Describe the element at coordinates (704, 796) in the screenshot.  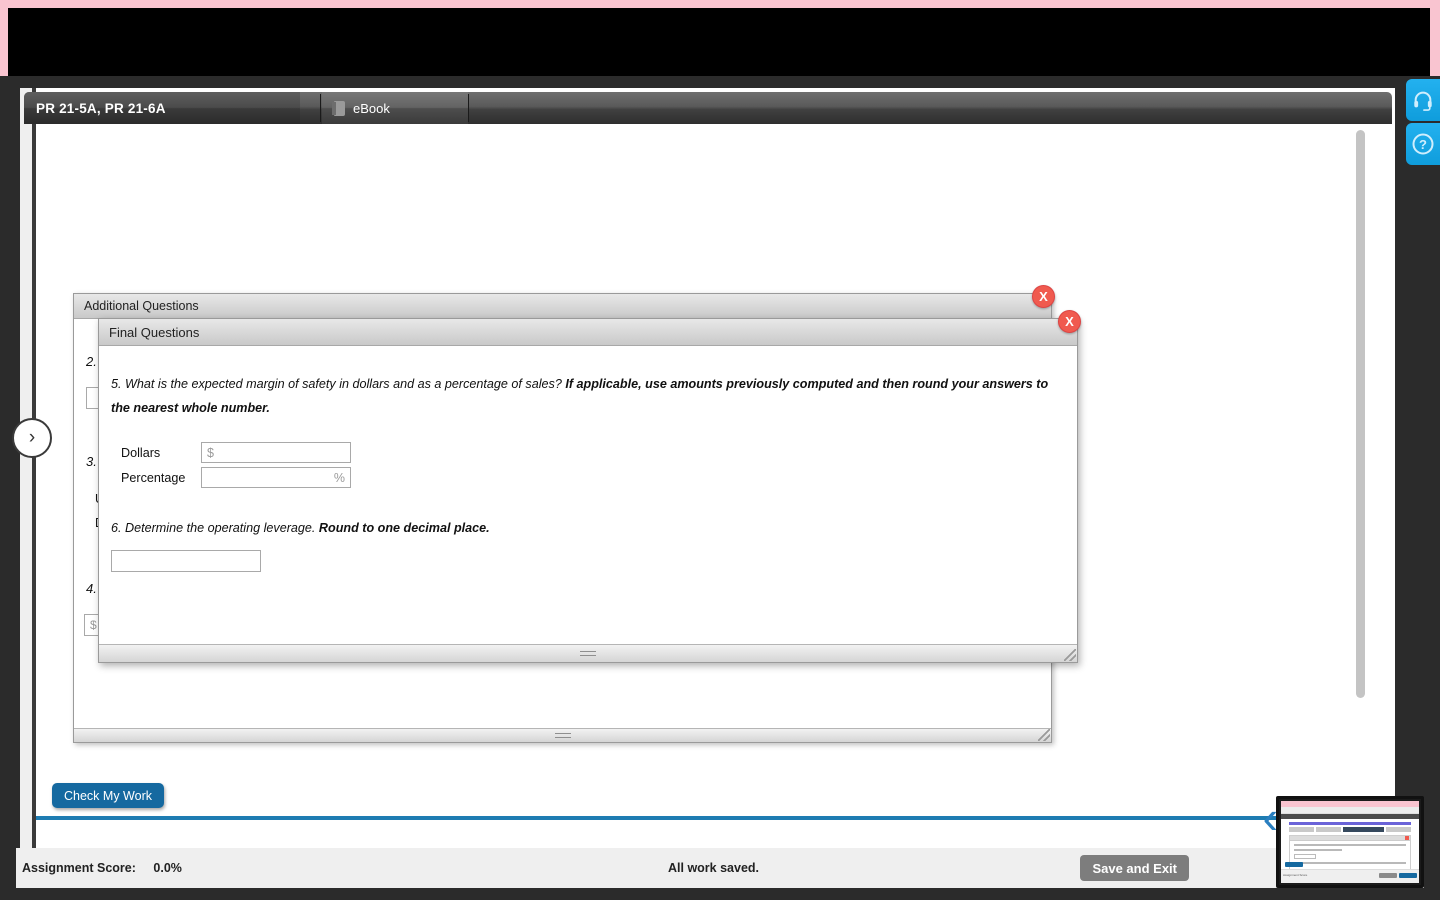
I see `check-work-bar: Check My Work` at that location.